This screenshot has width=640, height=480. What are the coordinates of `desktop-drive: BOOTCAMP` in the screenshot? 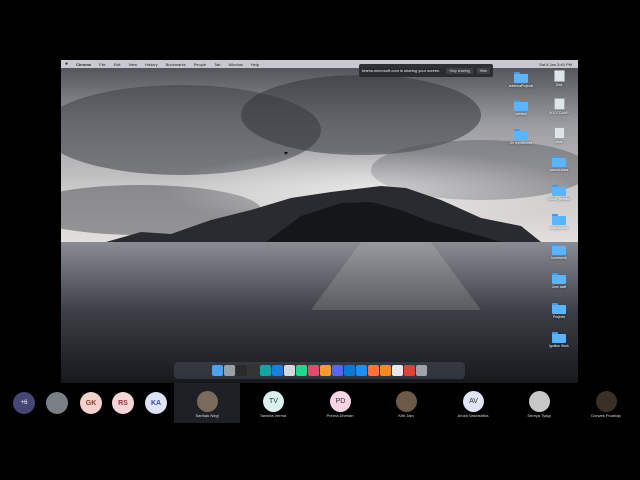 It's located at (559, 106).